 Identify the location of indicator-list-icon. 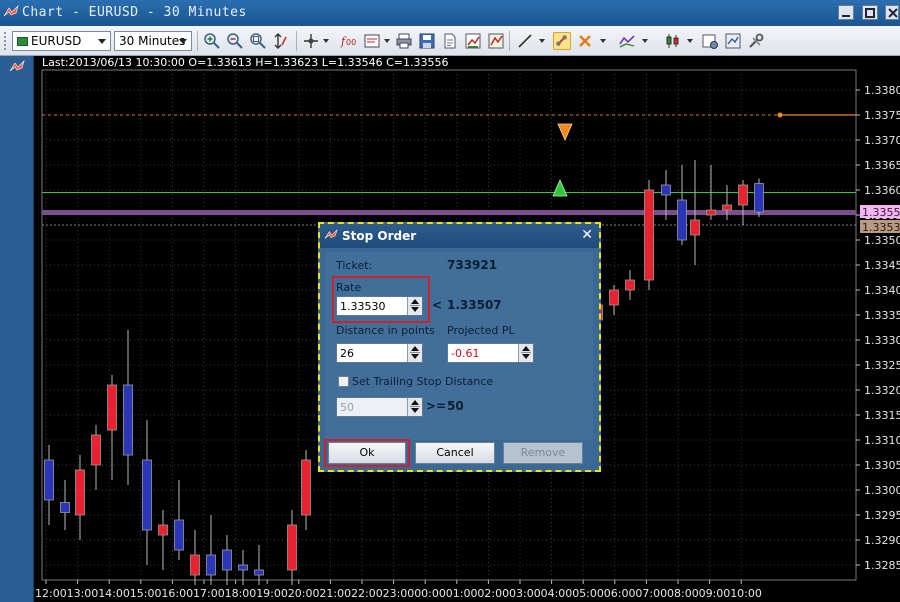
(372, 41).